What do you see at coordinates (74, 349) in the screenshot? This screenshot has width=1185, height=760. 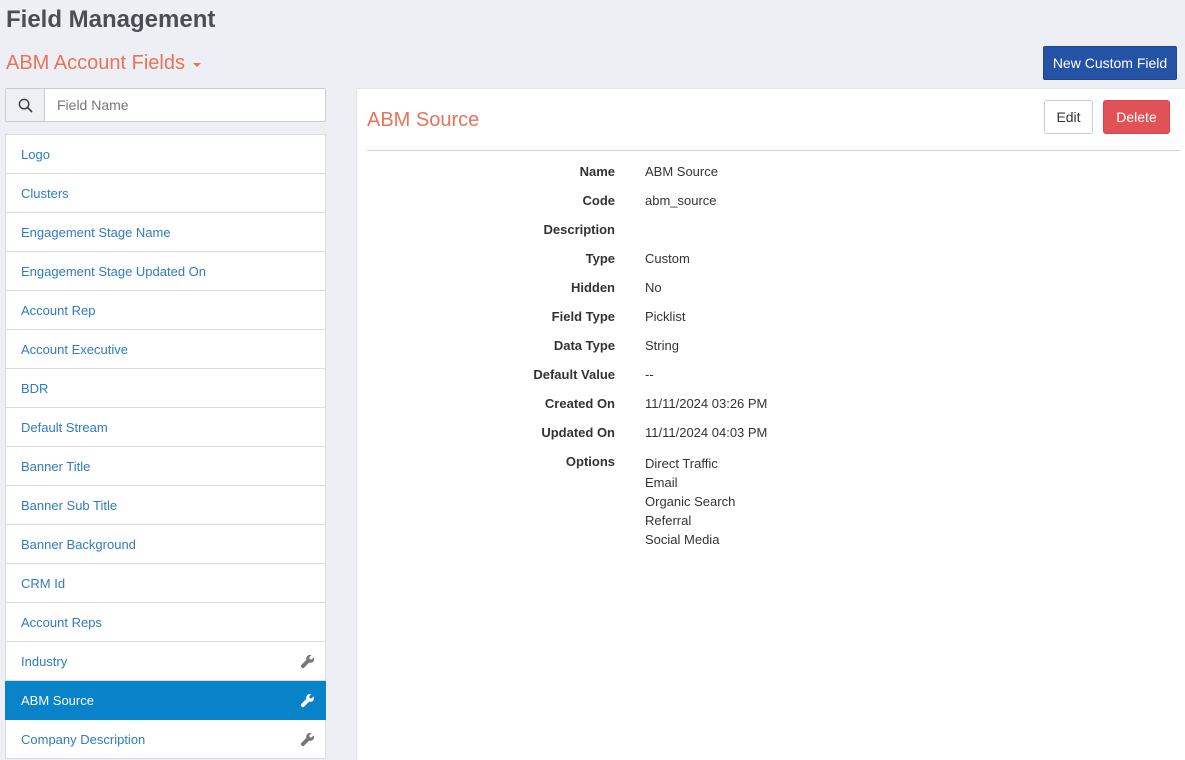 I see `field-list-item-label: Account Executive` at bounding box center [74, 349].